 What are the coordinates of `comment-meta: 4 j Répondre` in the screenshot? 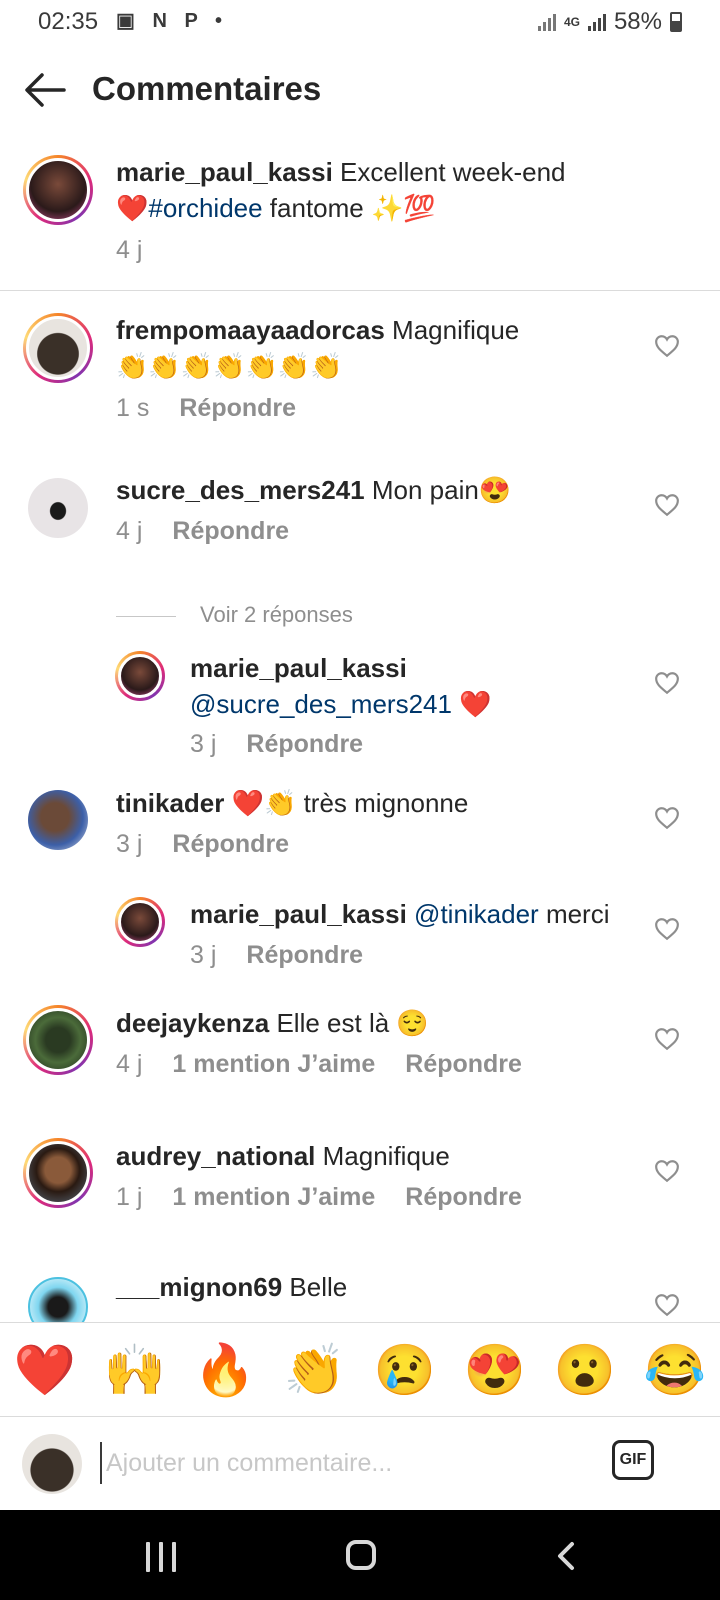 It's located at (217, 531).